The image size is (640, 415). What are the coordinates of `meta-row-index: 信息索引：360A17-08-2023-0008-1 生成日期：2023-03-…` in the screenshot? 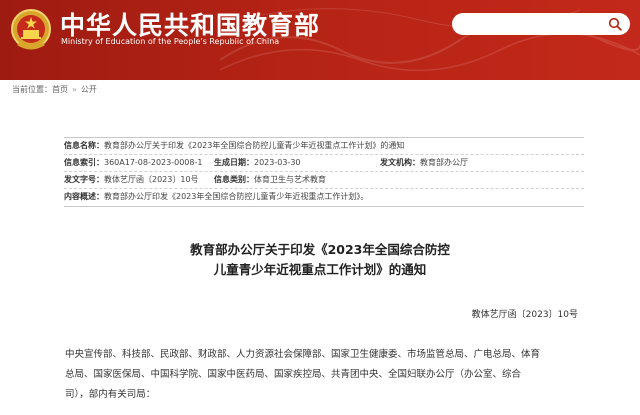 It's located at (324, 163).